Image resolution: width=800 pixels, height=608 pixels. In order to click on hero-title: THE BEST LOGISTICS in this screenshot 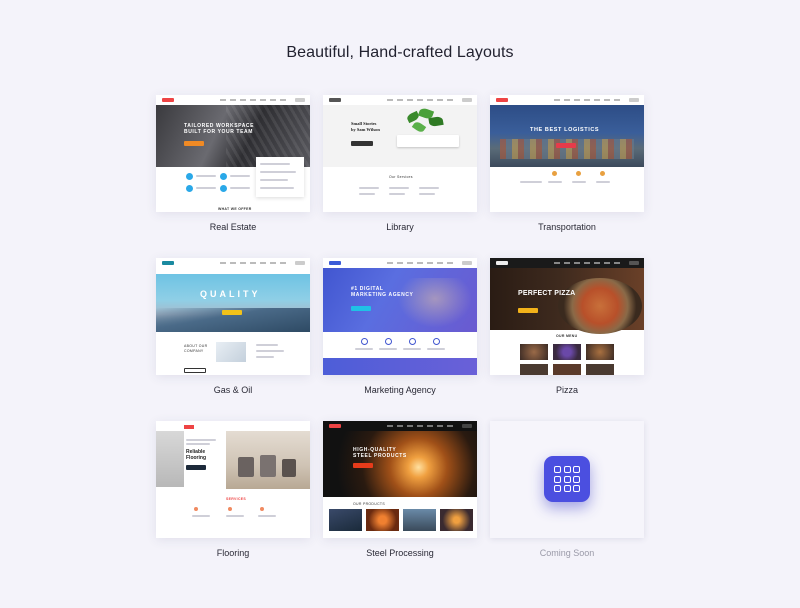, I will do `click(565, 130)`.